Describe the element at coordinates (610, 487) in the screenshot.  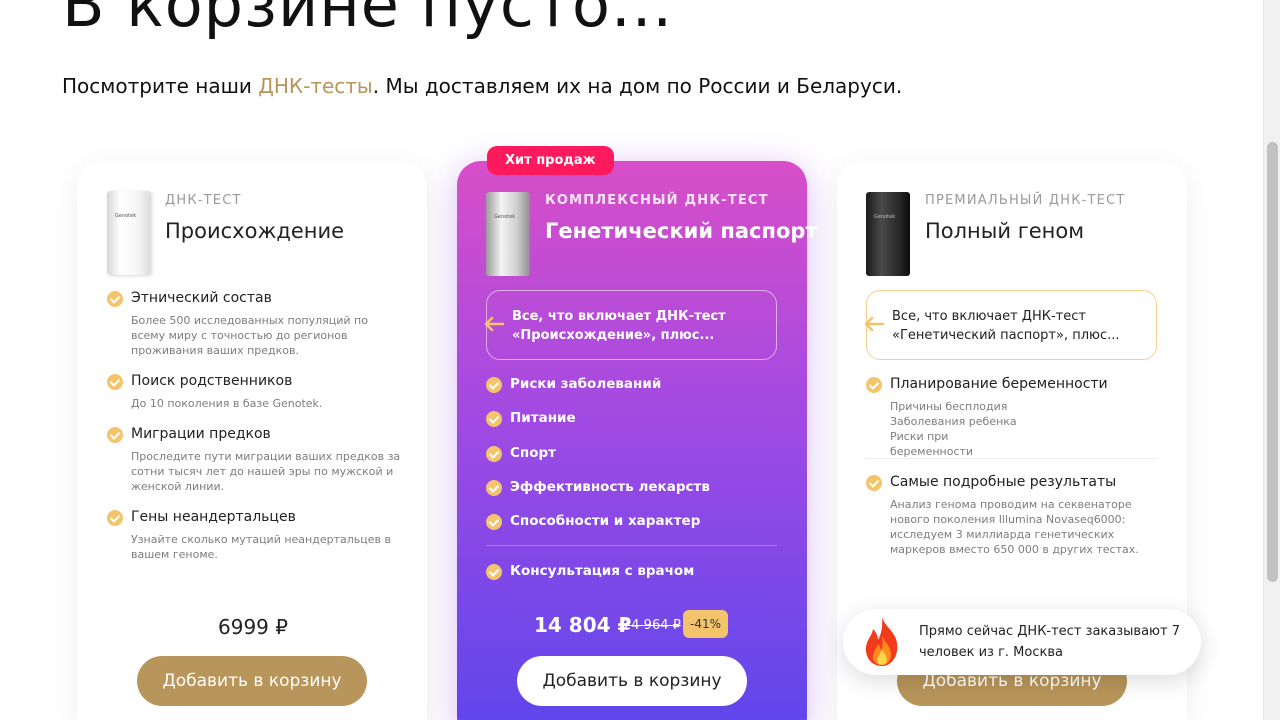
I see `feature-title: Эффективность лекарств` at that location.